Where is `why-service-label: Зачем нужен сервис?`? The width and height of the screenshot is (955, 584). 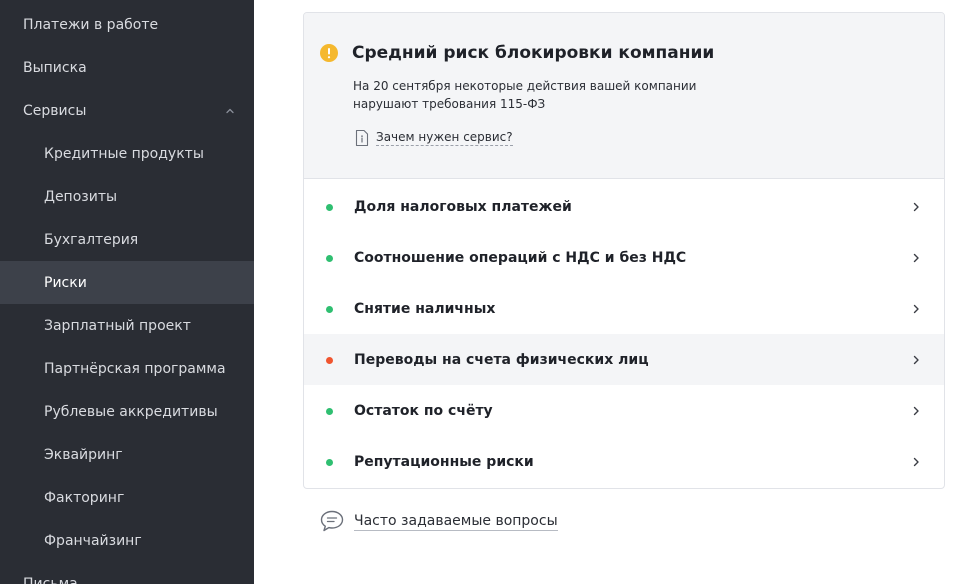
why-service-label: Зачем нужен сервис? is located at coordinates (444, 138).